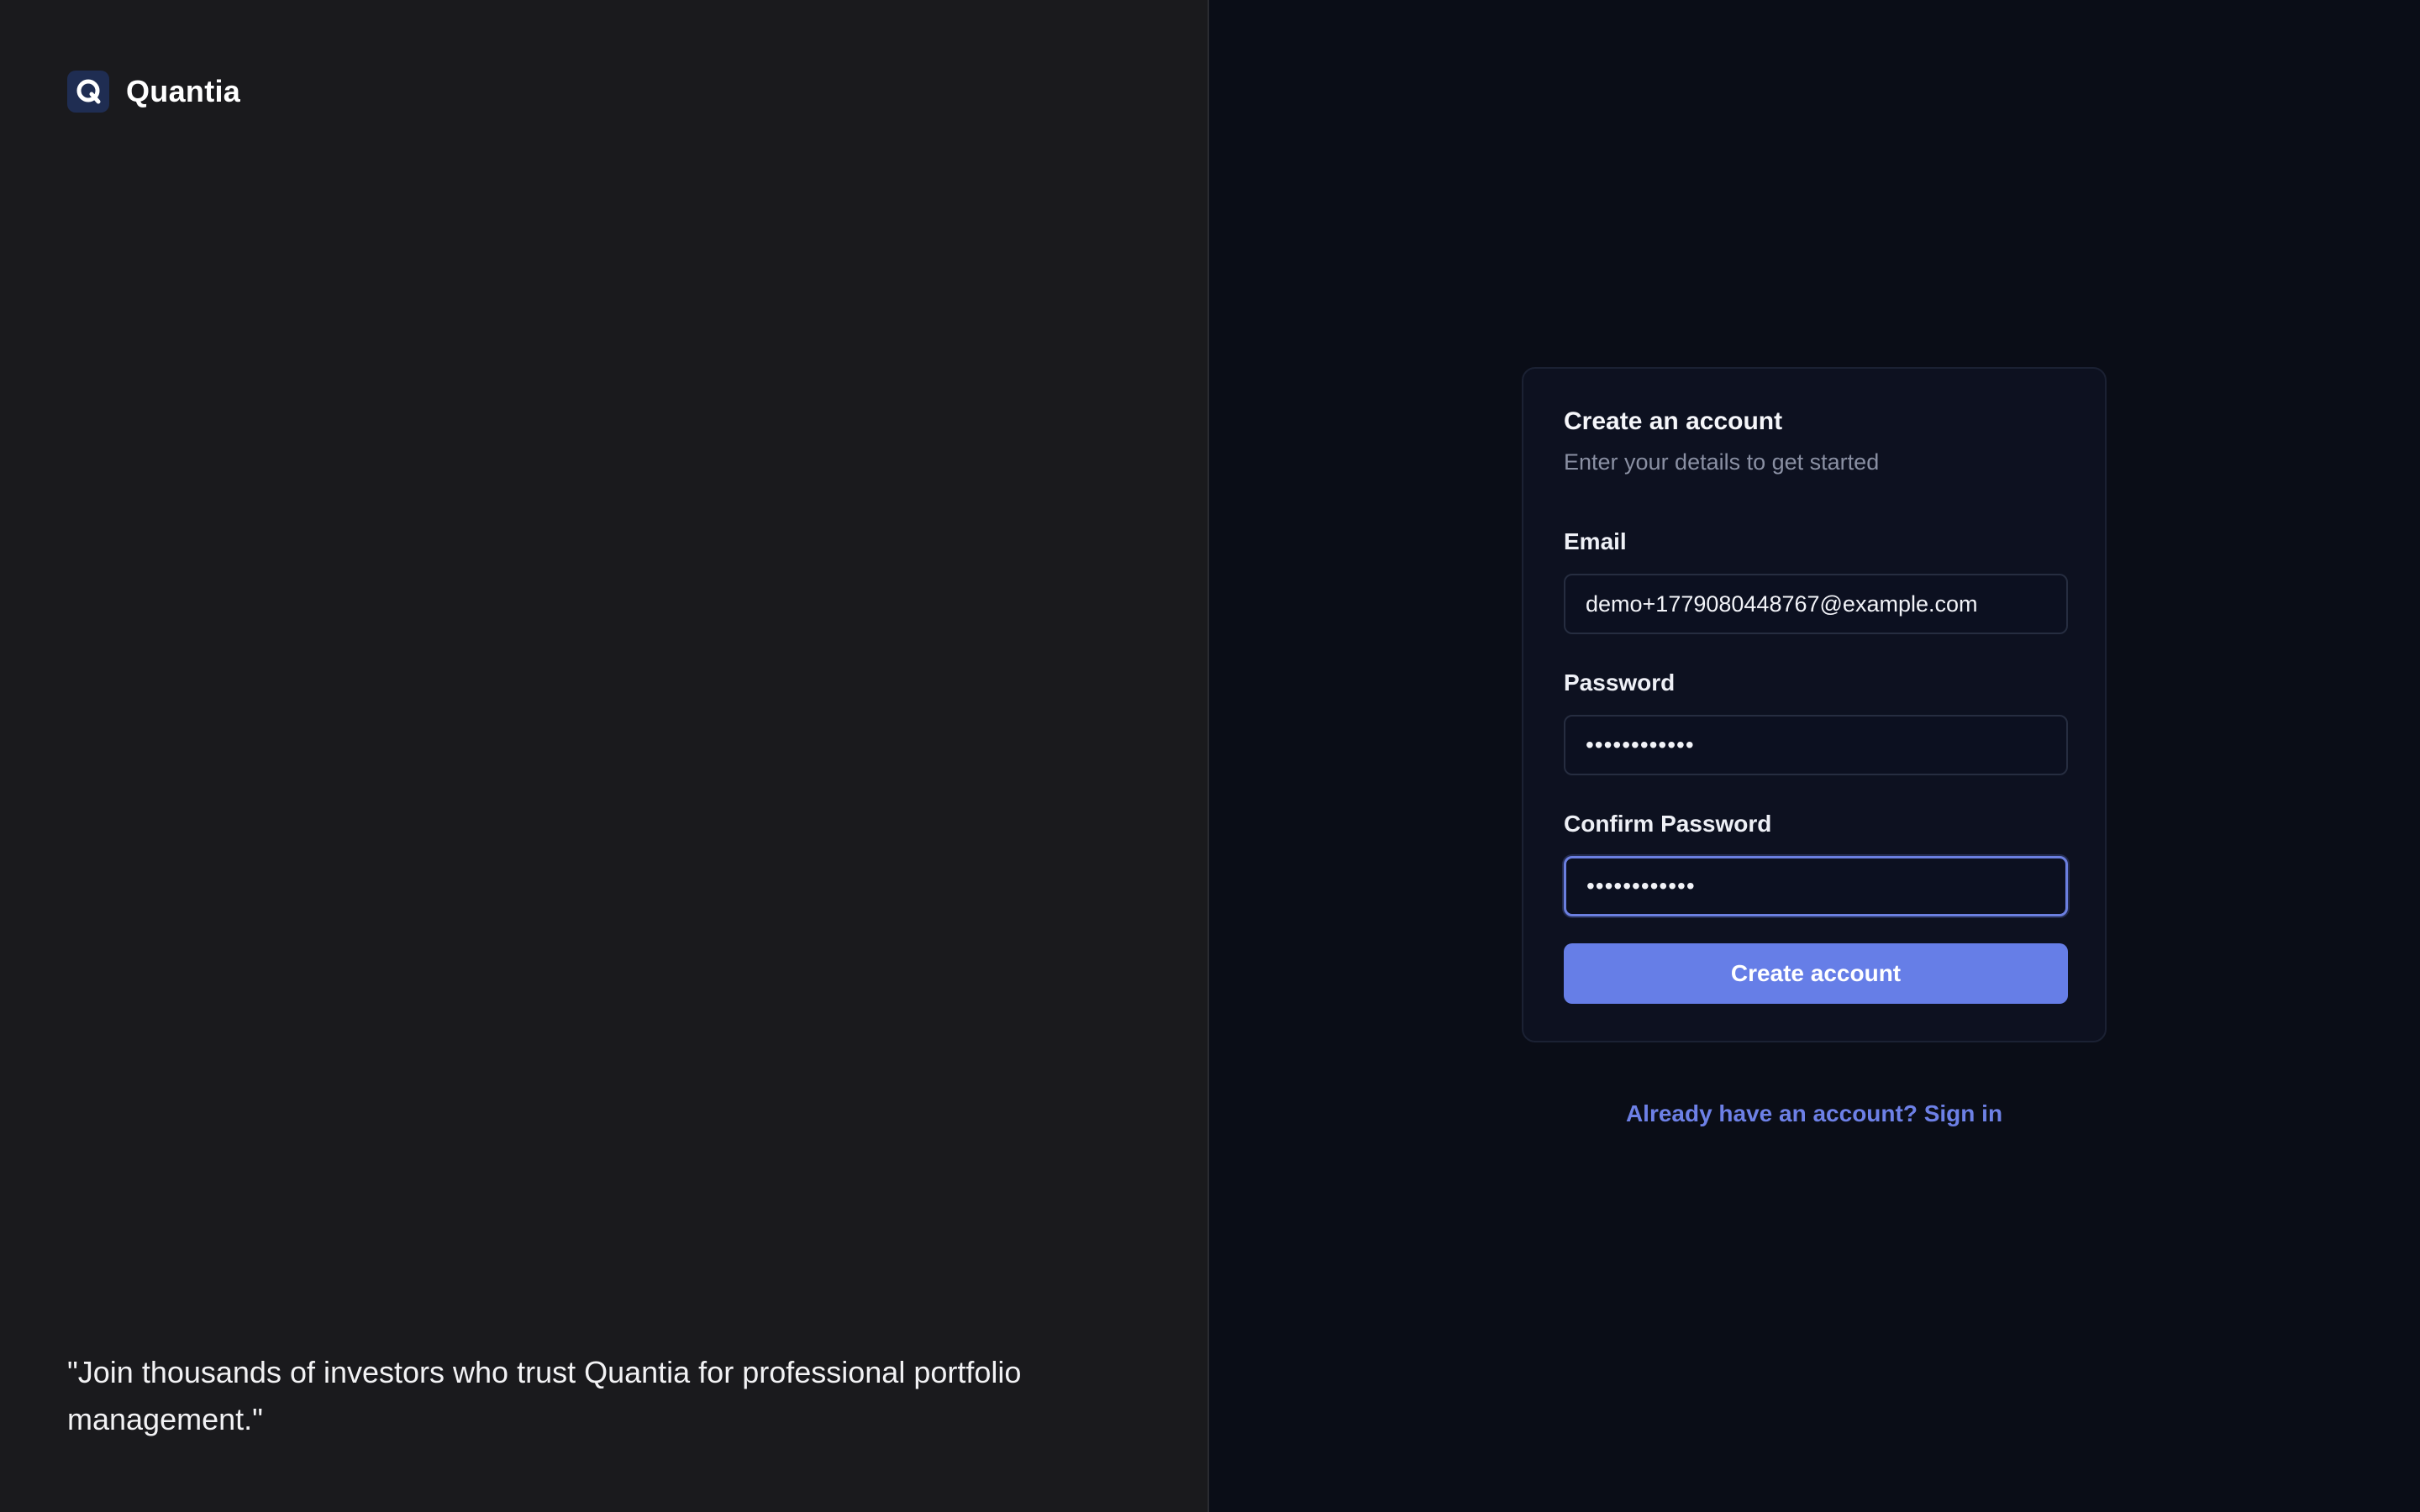  What do you see at coordinates (1674, 421) in the screenshot?
I see `card-title: Create an account` at bounding box center [1674, 421].